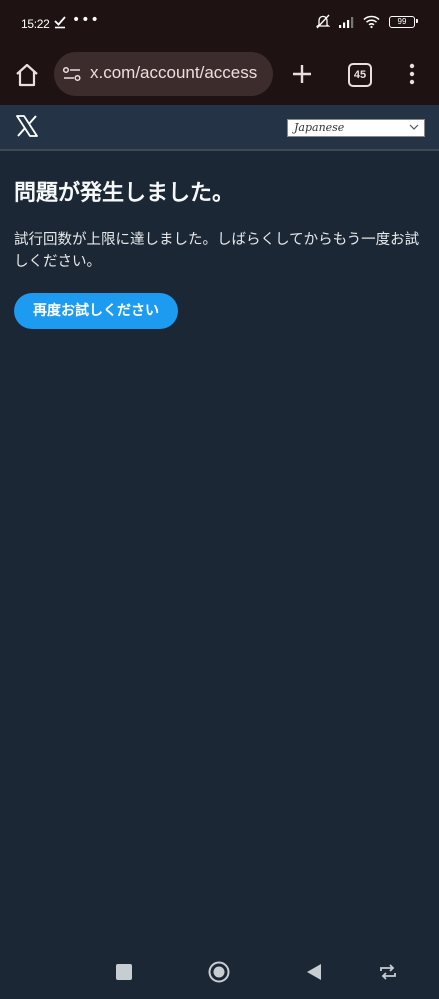 The image size is (439, 999). I want to click on status-bar: 15:22 ••• 99, so click(219, 25).